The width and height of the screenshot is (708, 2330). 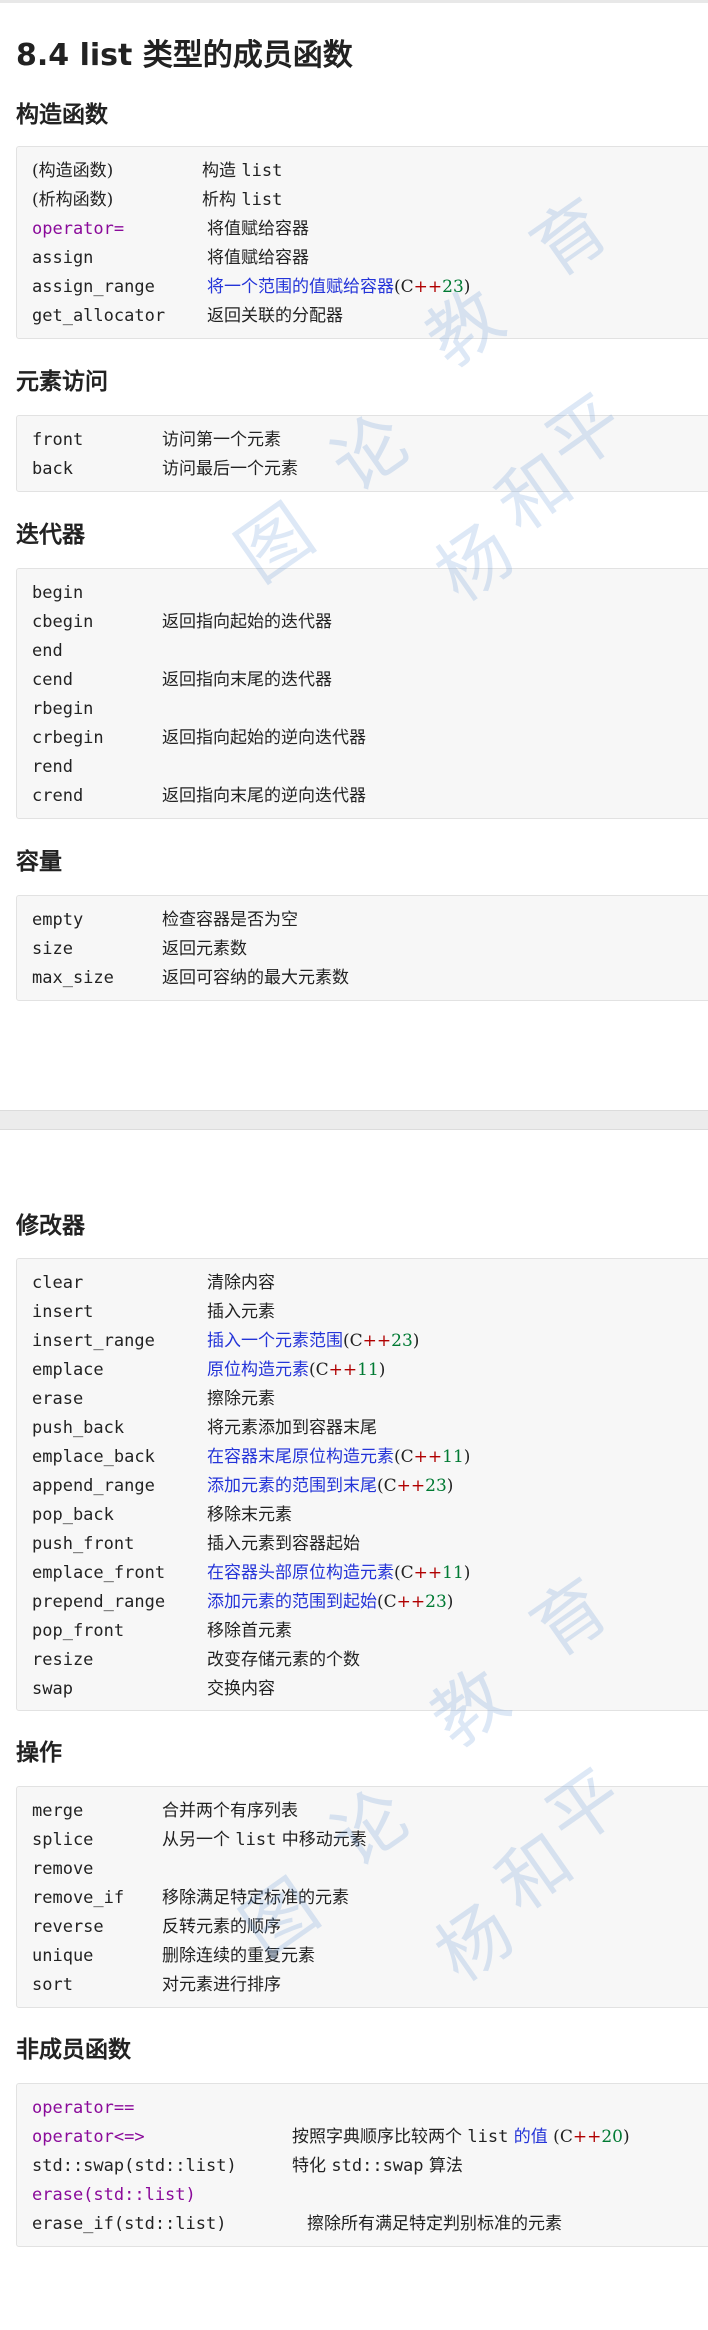 I want to click on function-name: push_back, so click(x=78, y=1428).